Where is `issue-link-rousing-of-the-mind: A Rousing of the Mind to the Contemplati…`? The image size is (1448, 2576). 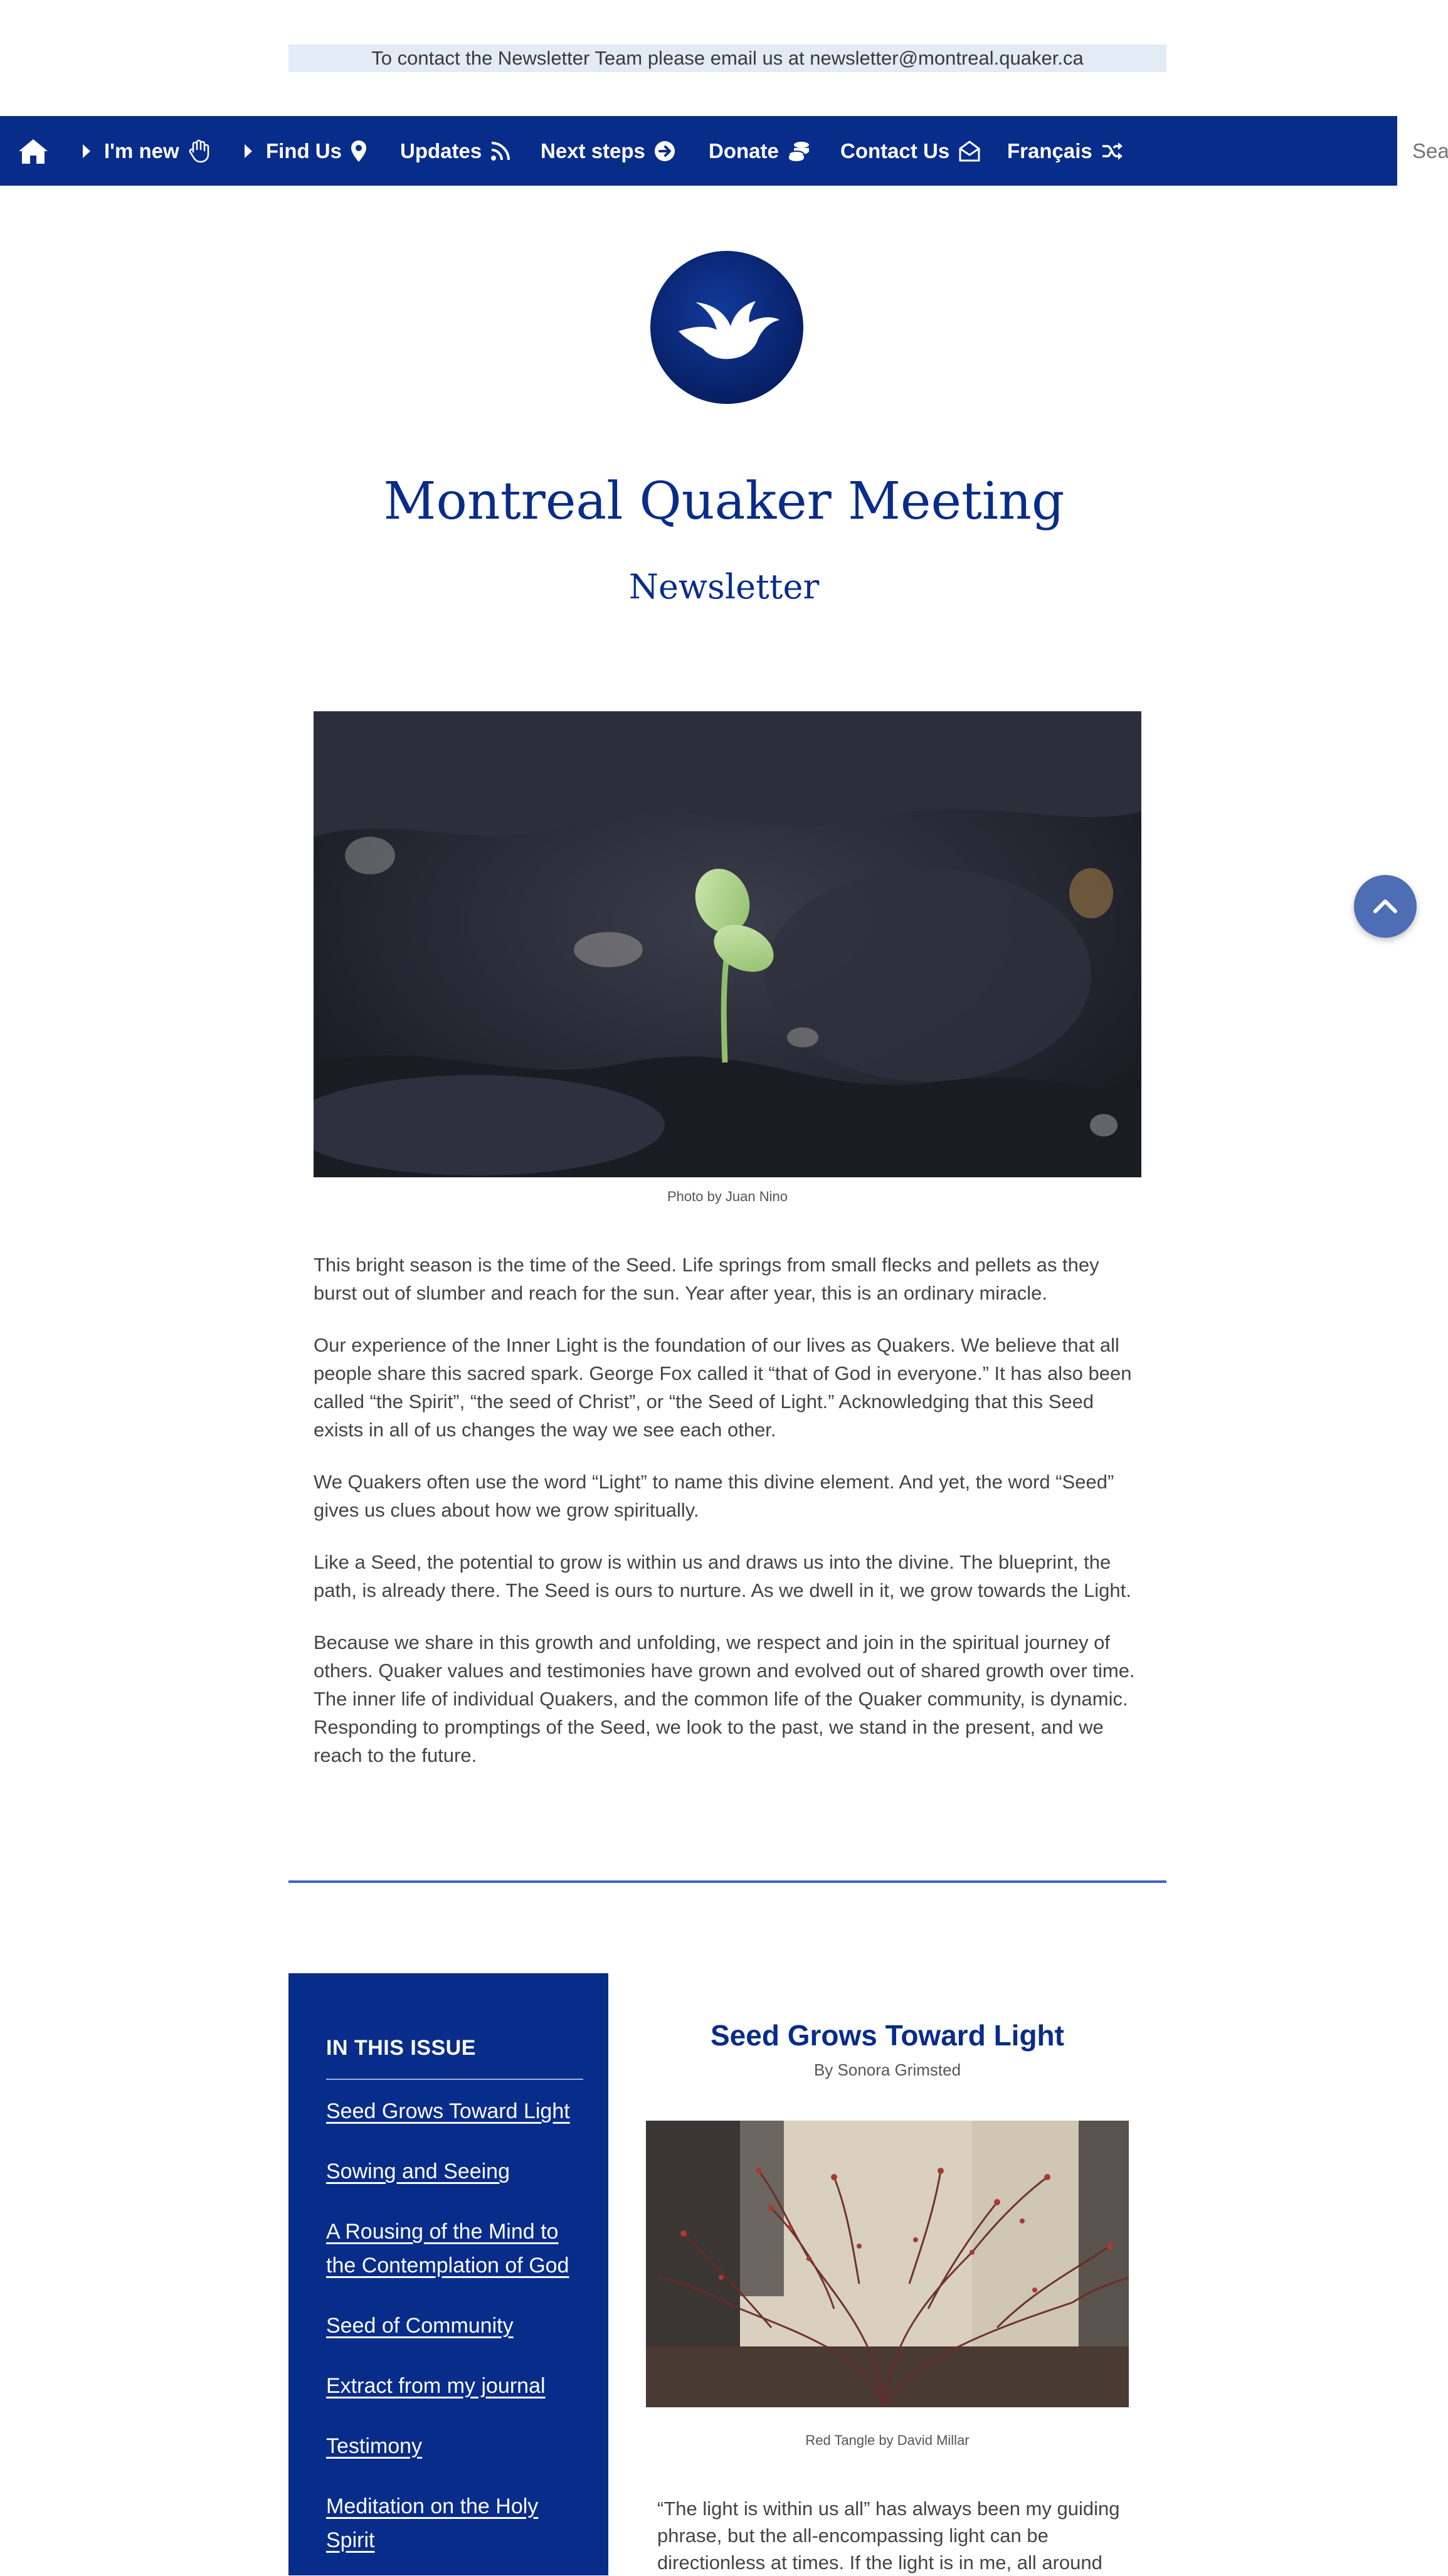
issue-link-rousing-of-the-mind: A Rousing of the Mind to the Contemplati… is located at coordinates (454, 2248).